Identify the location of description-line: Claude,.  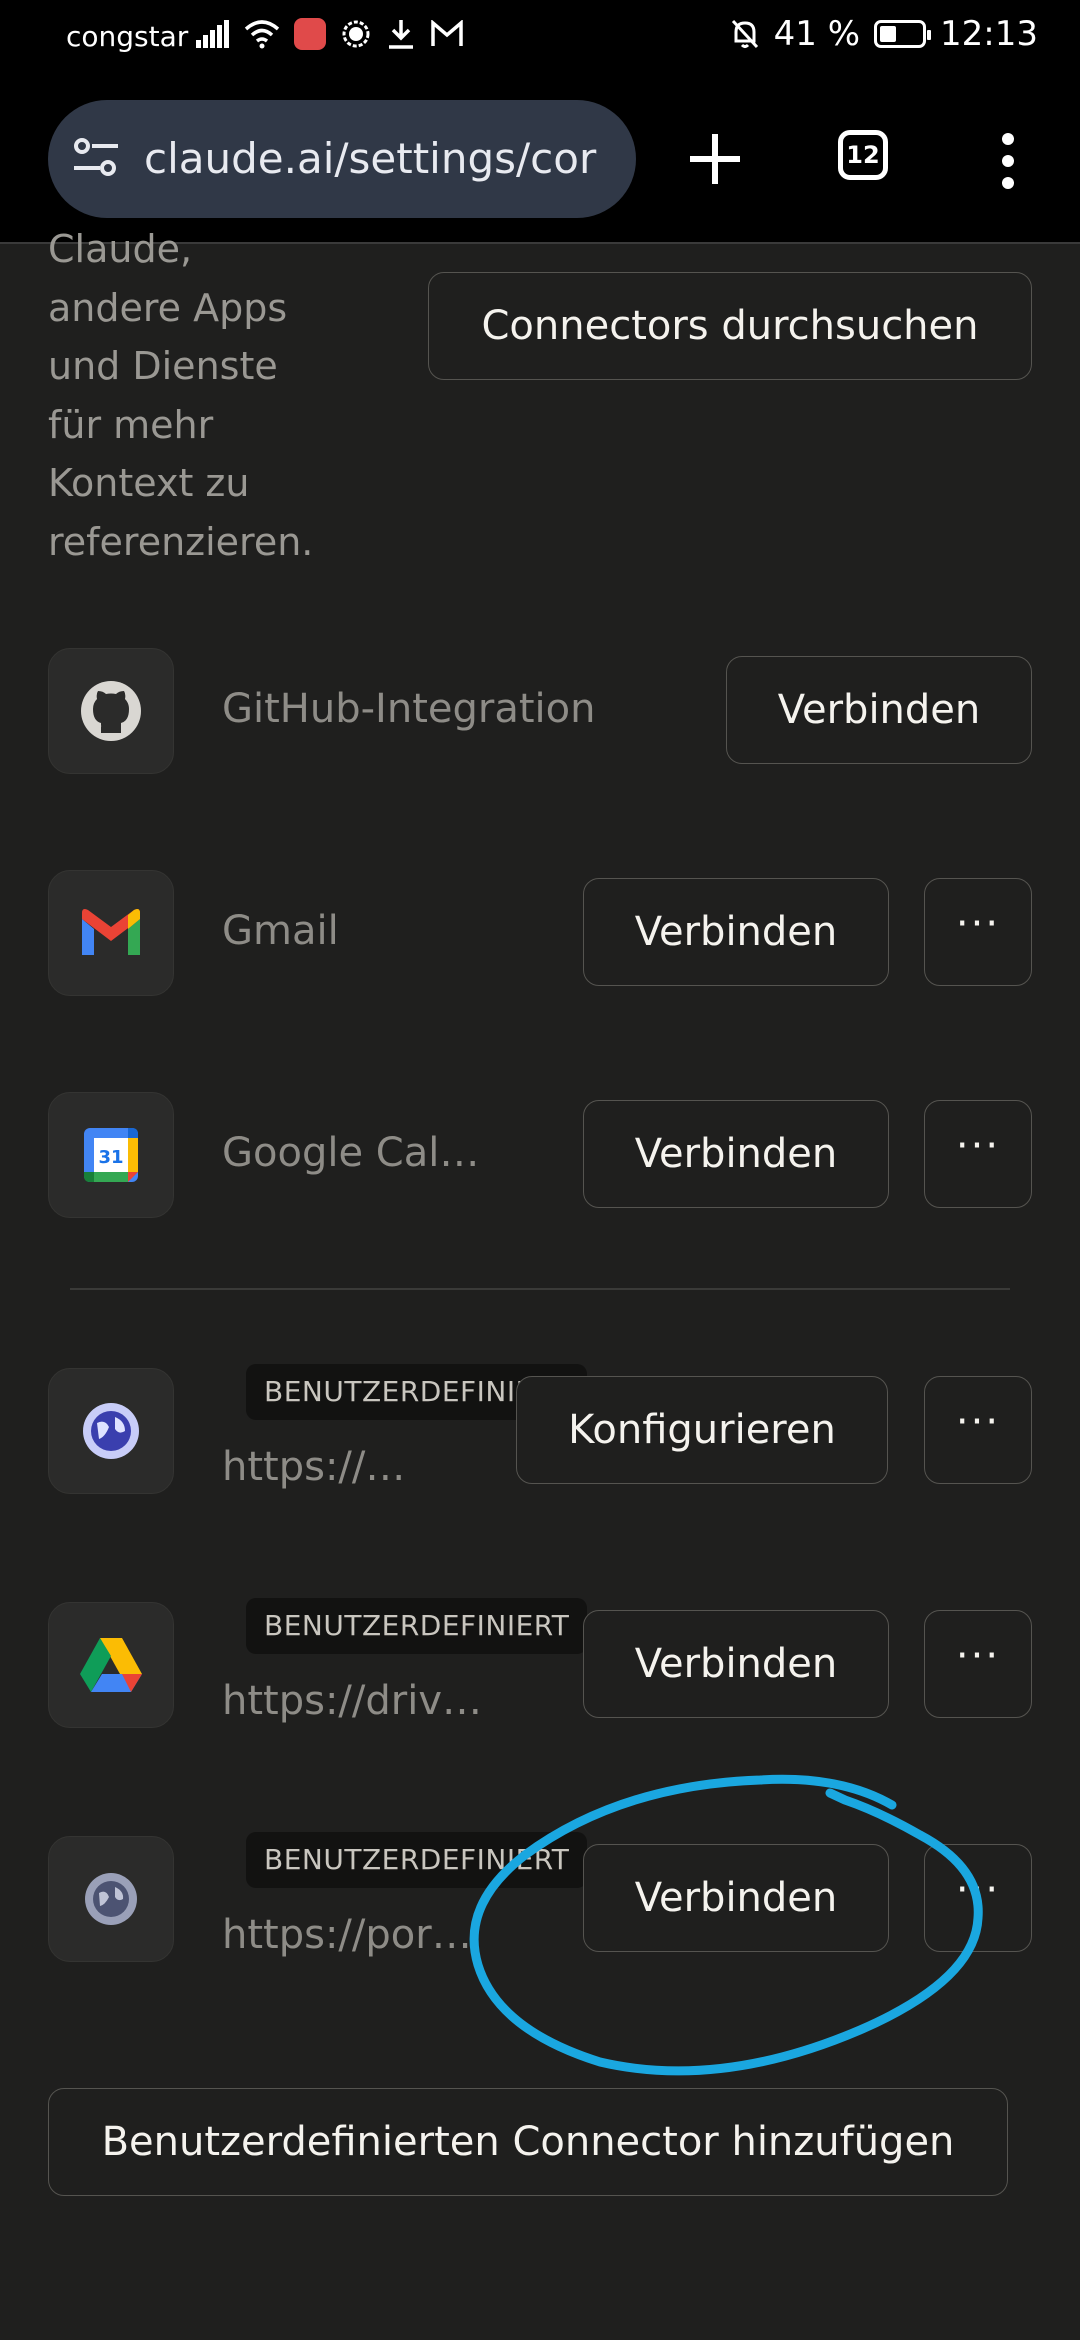
(120, 249).